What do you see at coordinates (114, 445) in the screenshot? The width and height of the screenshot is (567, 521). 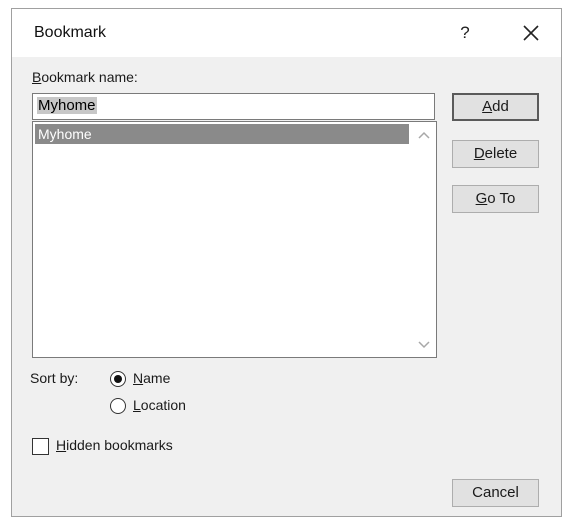 I see `hidden-bookmarks-label: Hidden bookmarks` at bounding box center [114, 445].